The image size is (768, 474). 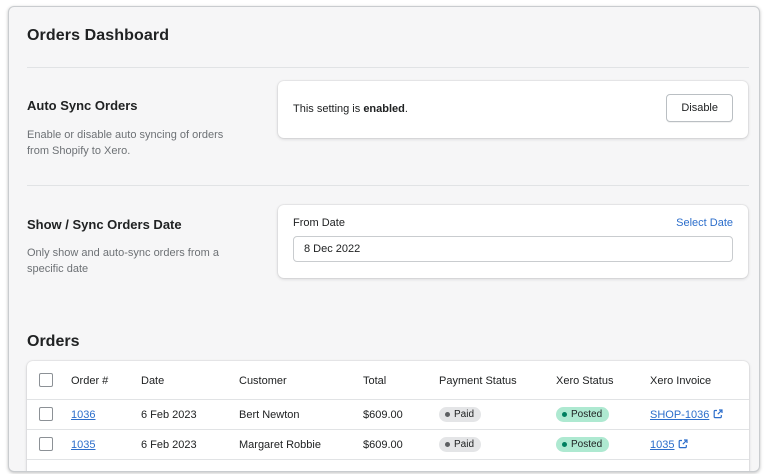 I want to click on column-header-xero-invoice: Xero Invoice, so click(x=681, y=381).